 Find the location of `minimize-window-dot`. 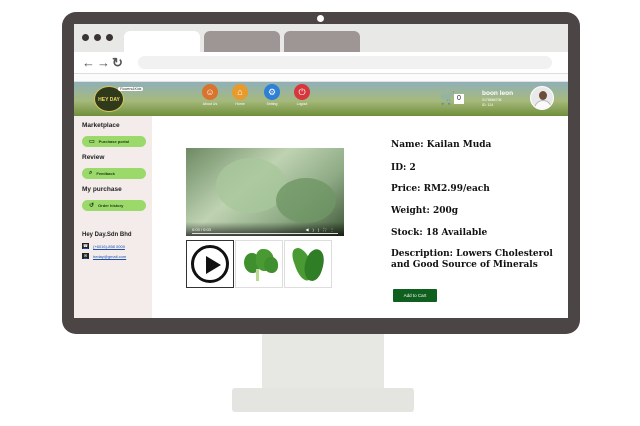

minimize-window-dot is located at coordinates (97, 37).